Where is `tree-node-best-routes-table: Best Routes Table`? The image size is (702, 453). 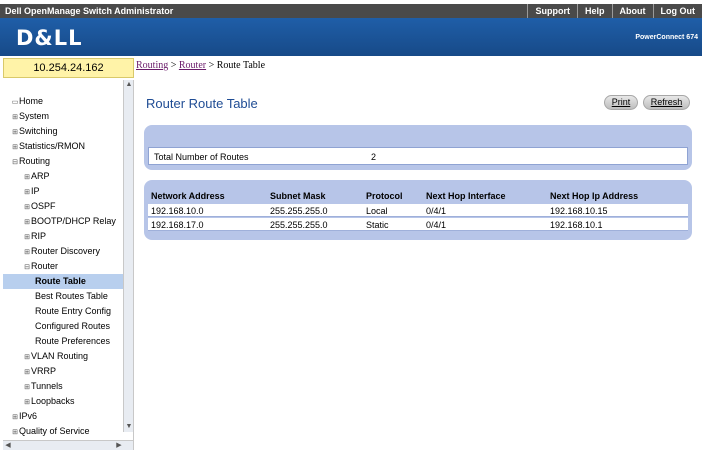 tree-node-best-routes-table: Best Routes Table is located at coordinates (63, 296).